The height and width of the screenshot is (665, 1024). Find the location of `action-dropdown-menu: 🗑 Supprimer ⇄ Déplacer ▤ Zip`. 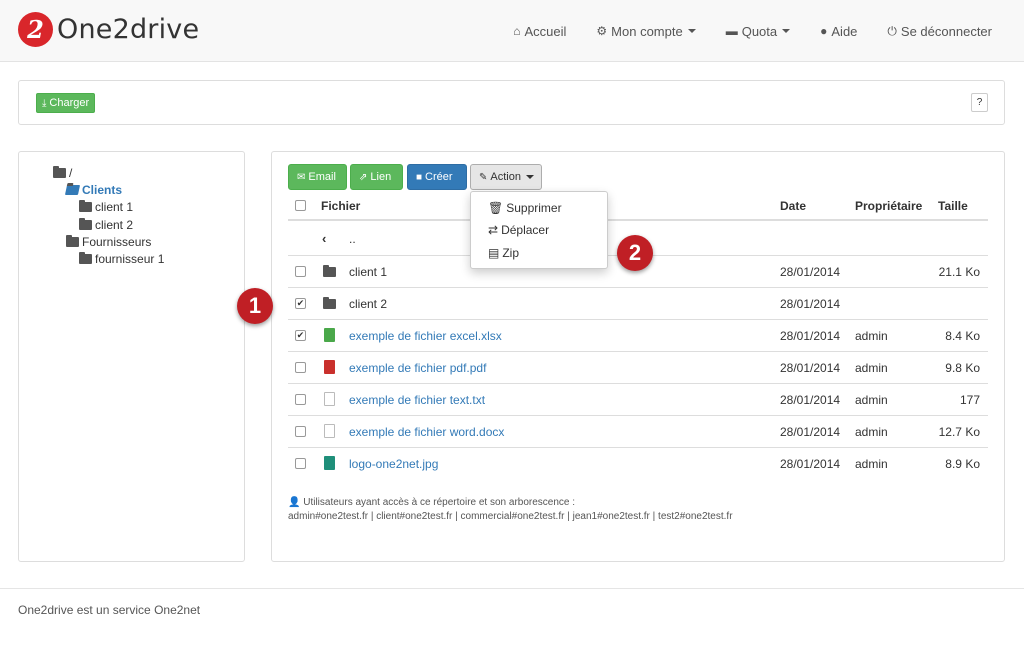

action-dropdown-menu: 🗑 Supprimer ⇄ Déplacer ▤ Zip is located at coordinates (539, 230).